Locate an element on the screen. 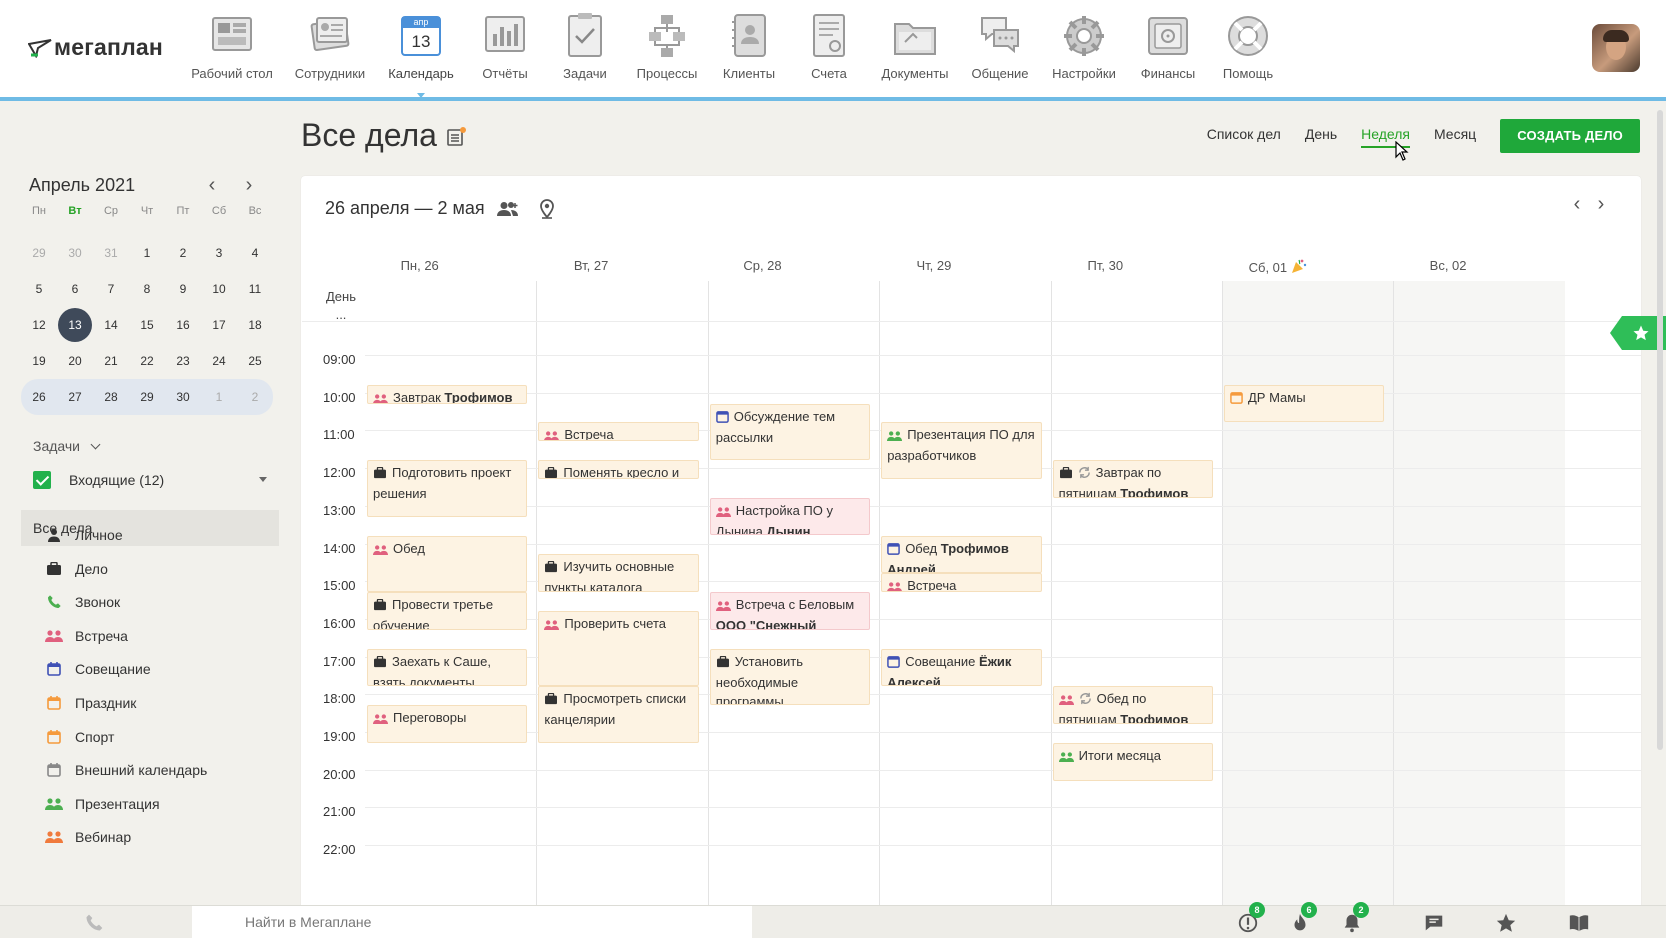  mini-calendar-day: 7 is located at coordinates (111, 289).